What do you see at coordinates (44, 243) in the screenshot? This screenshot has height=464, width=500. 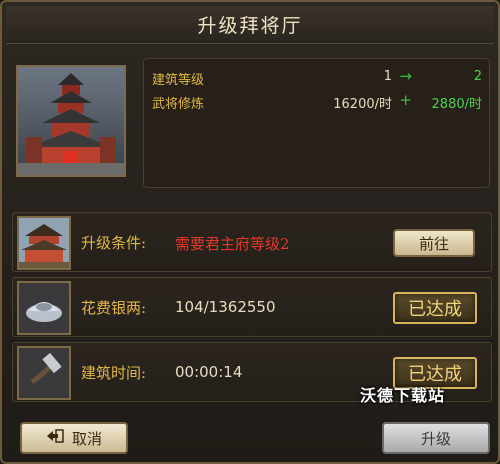 I see `palace-icon` at bounding box center [44, 243].